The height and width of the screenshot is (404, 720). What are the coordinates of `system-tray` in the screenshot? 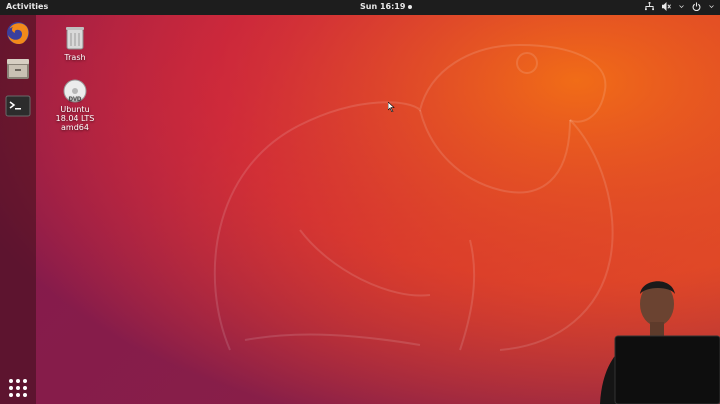 It's located at (679, 6).